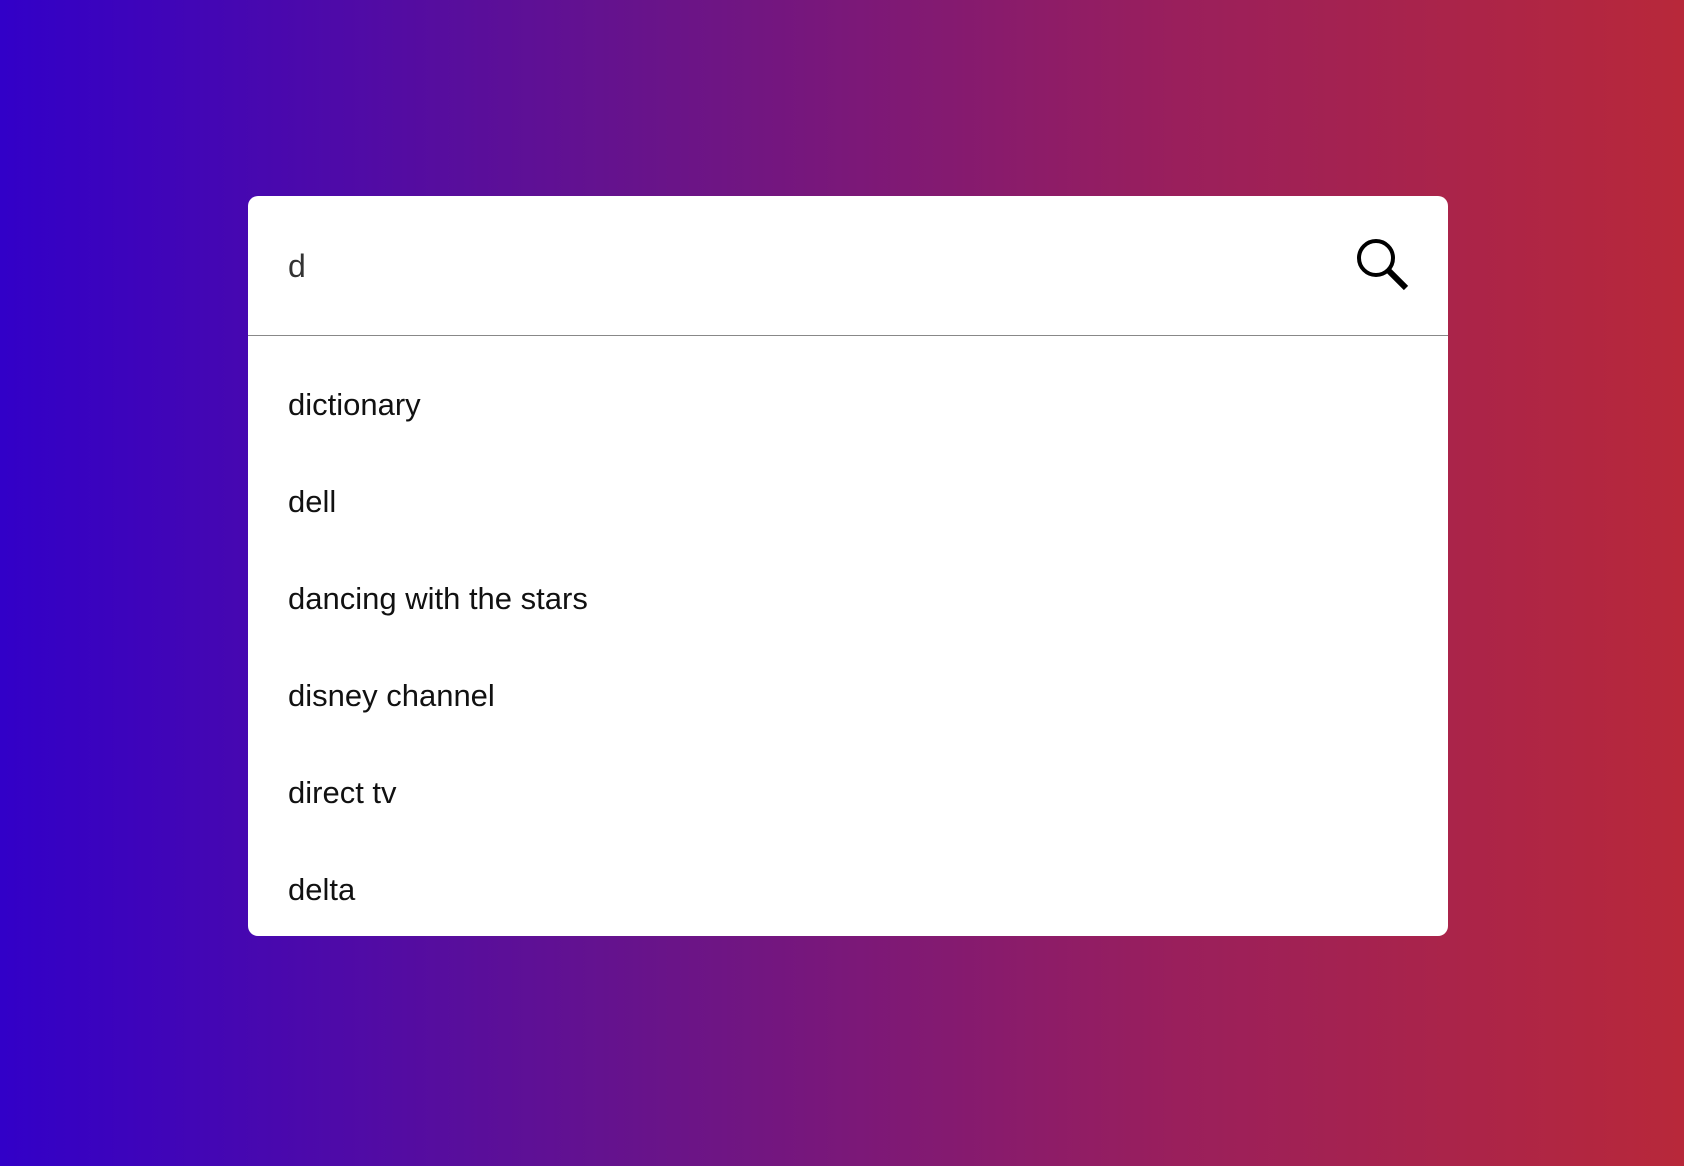 Image resolution: width=1684 pixels, height=1166 pixels. Describe the element at coordinates (848, 501) in the screenshot. I see `suggestion-item: dell` at that location.